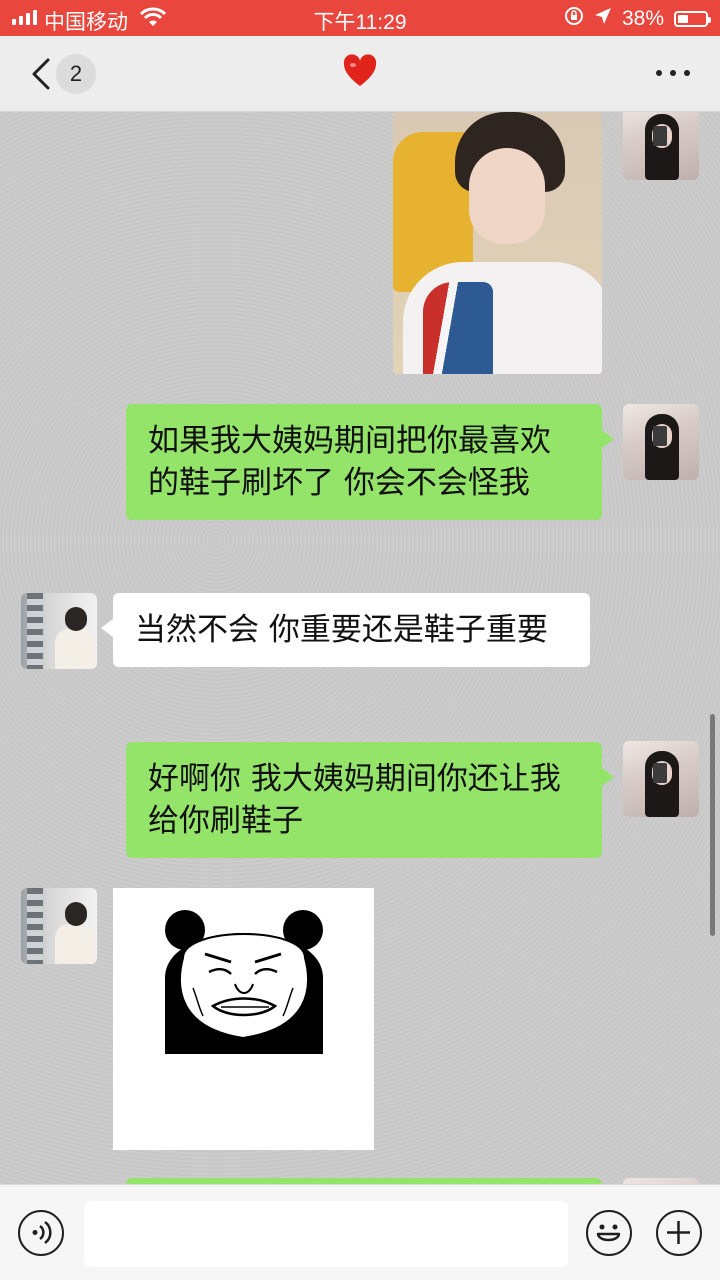 The image size is (720, 1280). I want to click on orientation-lock-icon, so click(574, 19).